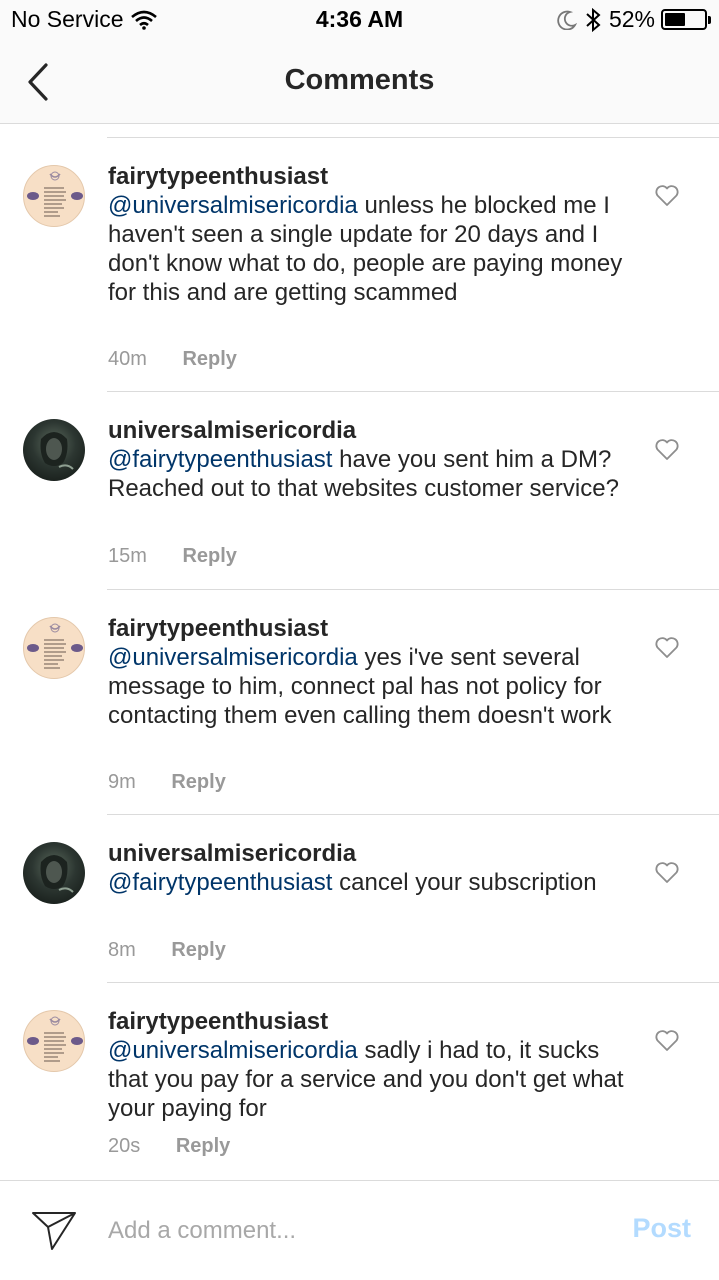 Image resolution: width=719 pixels, height=1280 pixels. I want to click on comment-meta: 15m Reply, so click(172, 556).